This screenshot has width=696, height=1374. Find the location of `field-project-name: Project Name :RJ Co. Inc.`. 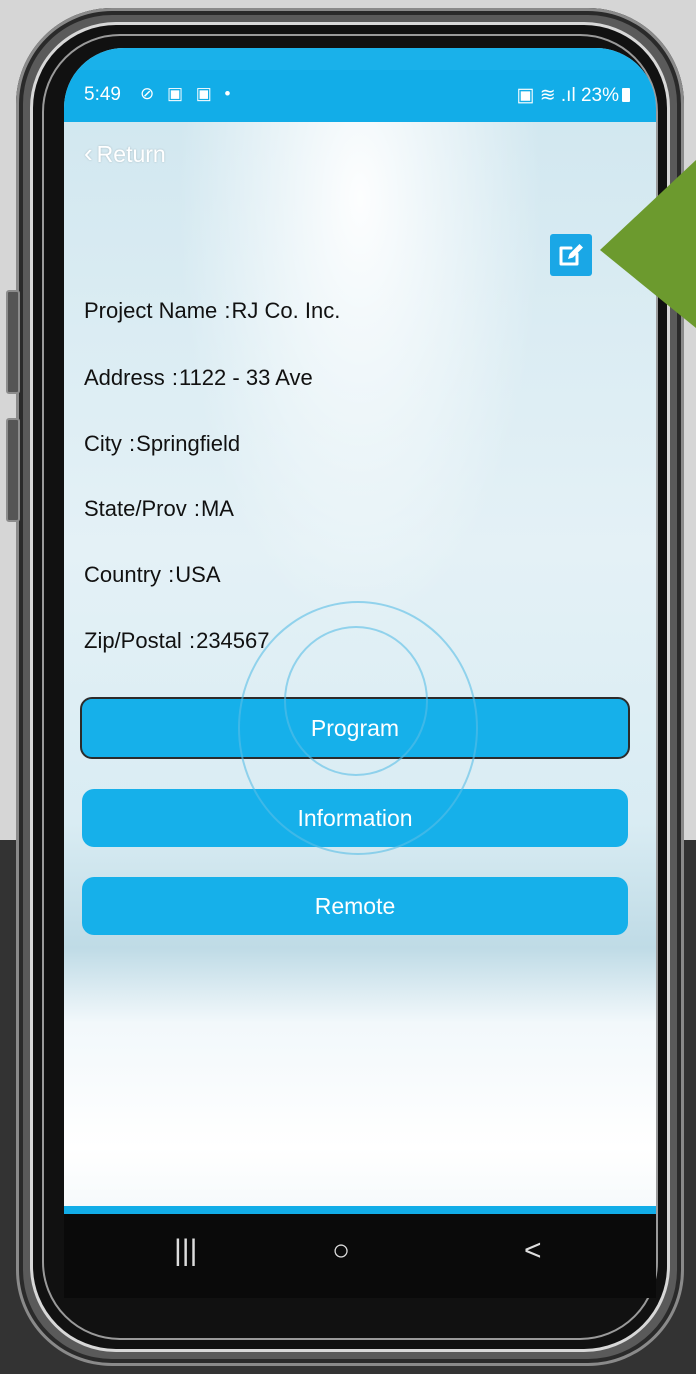

field-project-name: Project Name :RJ Co. Inc. is located at coordinates (212, 311).